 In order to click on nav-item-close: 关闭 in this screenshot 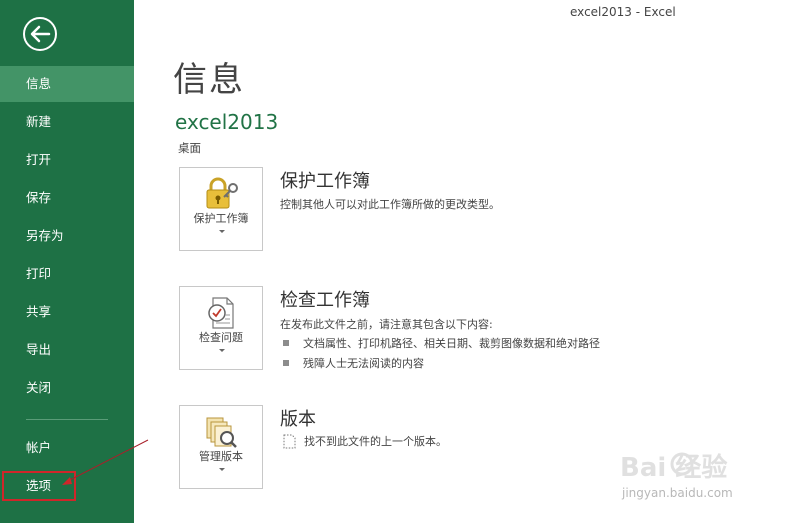, I will do `click(67, 388)`.